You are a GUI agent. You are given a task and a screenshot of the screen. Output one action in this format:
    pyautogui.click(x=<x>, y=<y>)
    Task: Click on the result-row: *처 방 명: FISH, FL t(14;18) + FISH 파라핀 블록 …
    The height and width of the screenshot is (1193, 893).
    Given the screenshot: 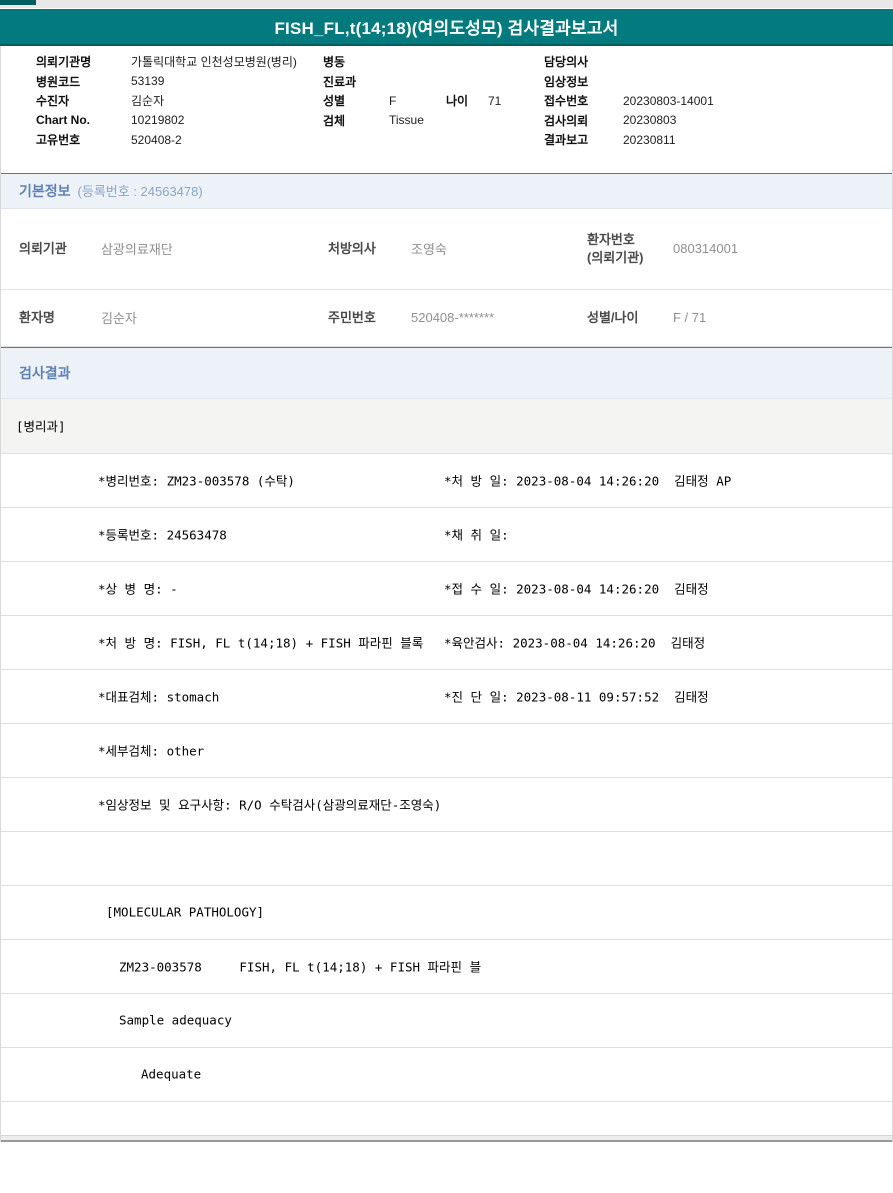 What is the action you would take?
    pyautogui.click(x=446, y=642)
    